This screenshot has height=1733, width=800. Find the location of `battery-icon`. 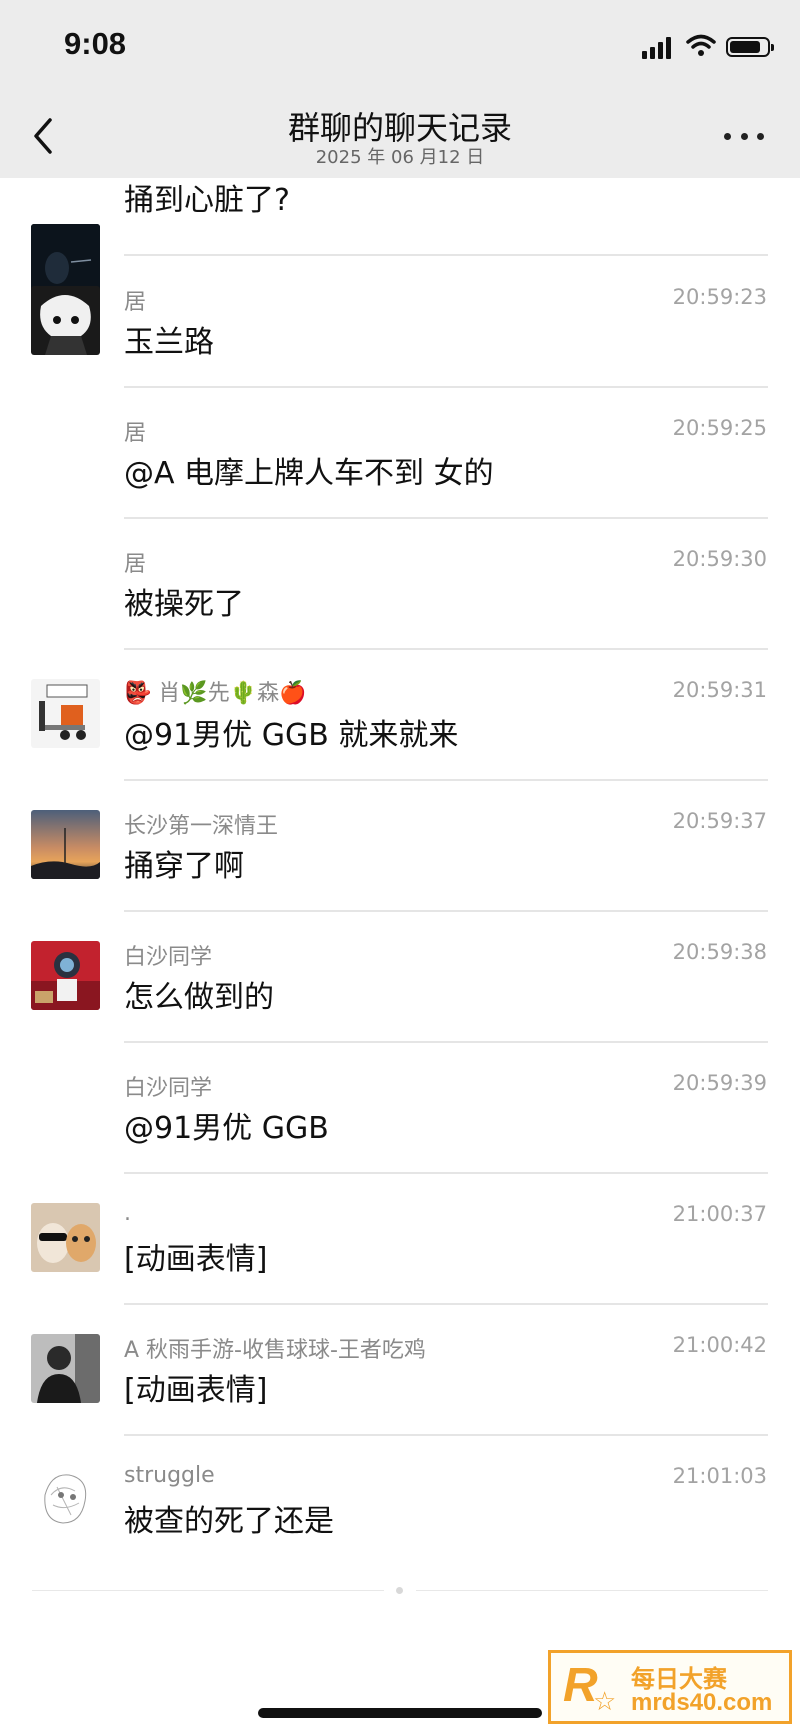

battery-icon is located at coordinates (750, 47).